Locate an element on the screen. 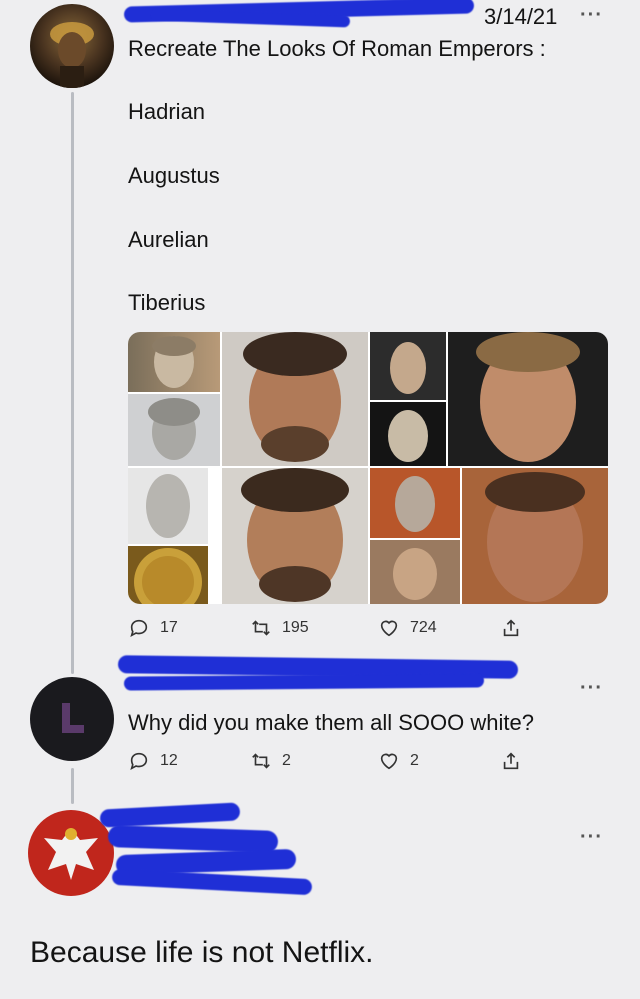 The image size is (640, 999). retweet-count: 195 is located at coordinates (295, 627).